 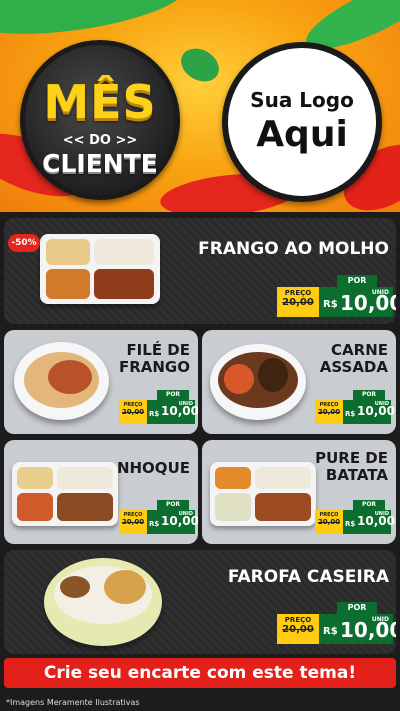 I want to click on product-name: FILÉ DE FRANGO, so click(x=154, y=359).